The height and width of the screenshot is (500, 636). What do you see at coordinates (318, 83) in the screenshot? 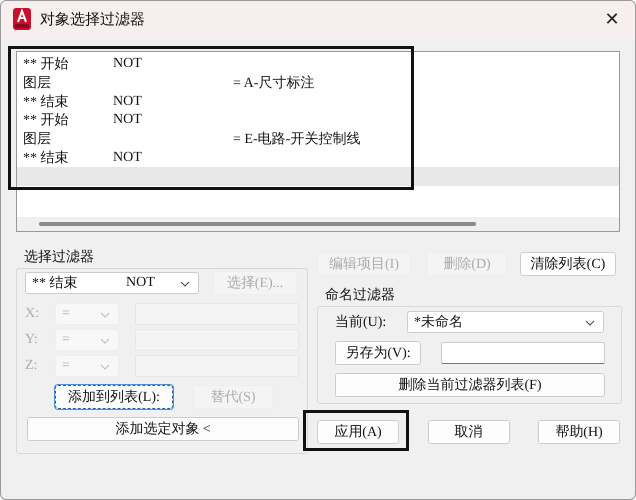
I see `list-row: 图层 = A-尺寸标注` at bounding box center [318, 83].